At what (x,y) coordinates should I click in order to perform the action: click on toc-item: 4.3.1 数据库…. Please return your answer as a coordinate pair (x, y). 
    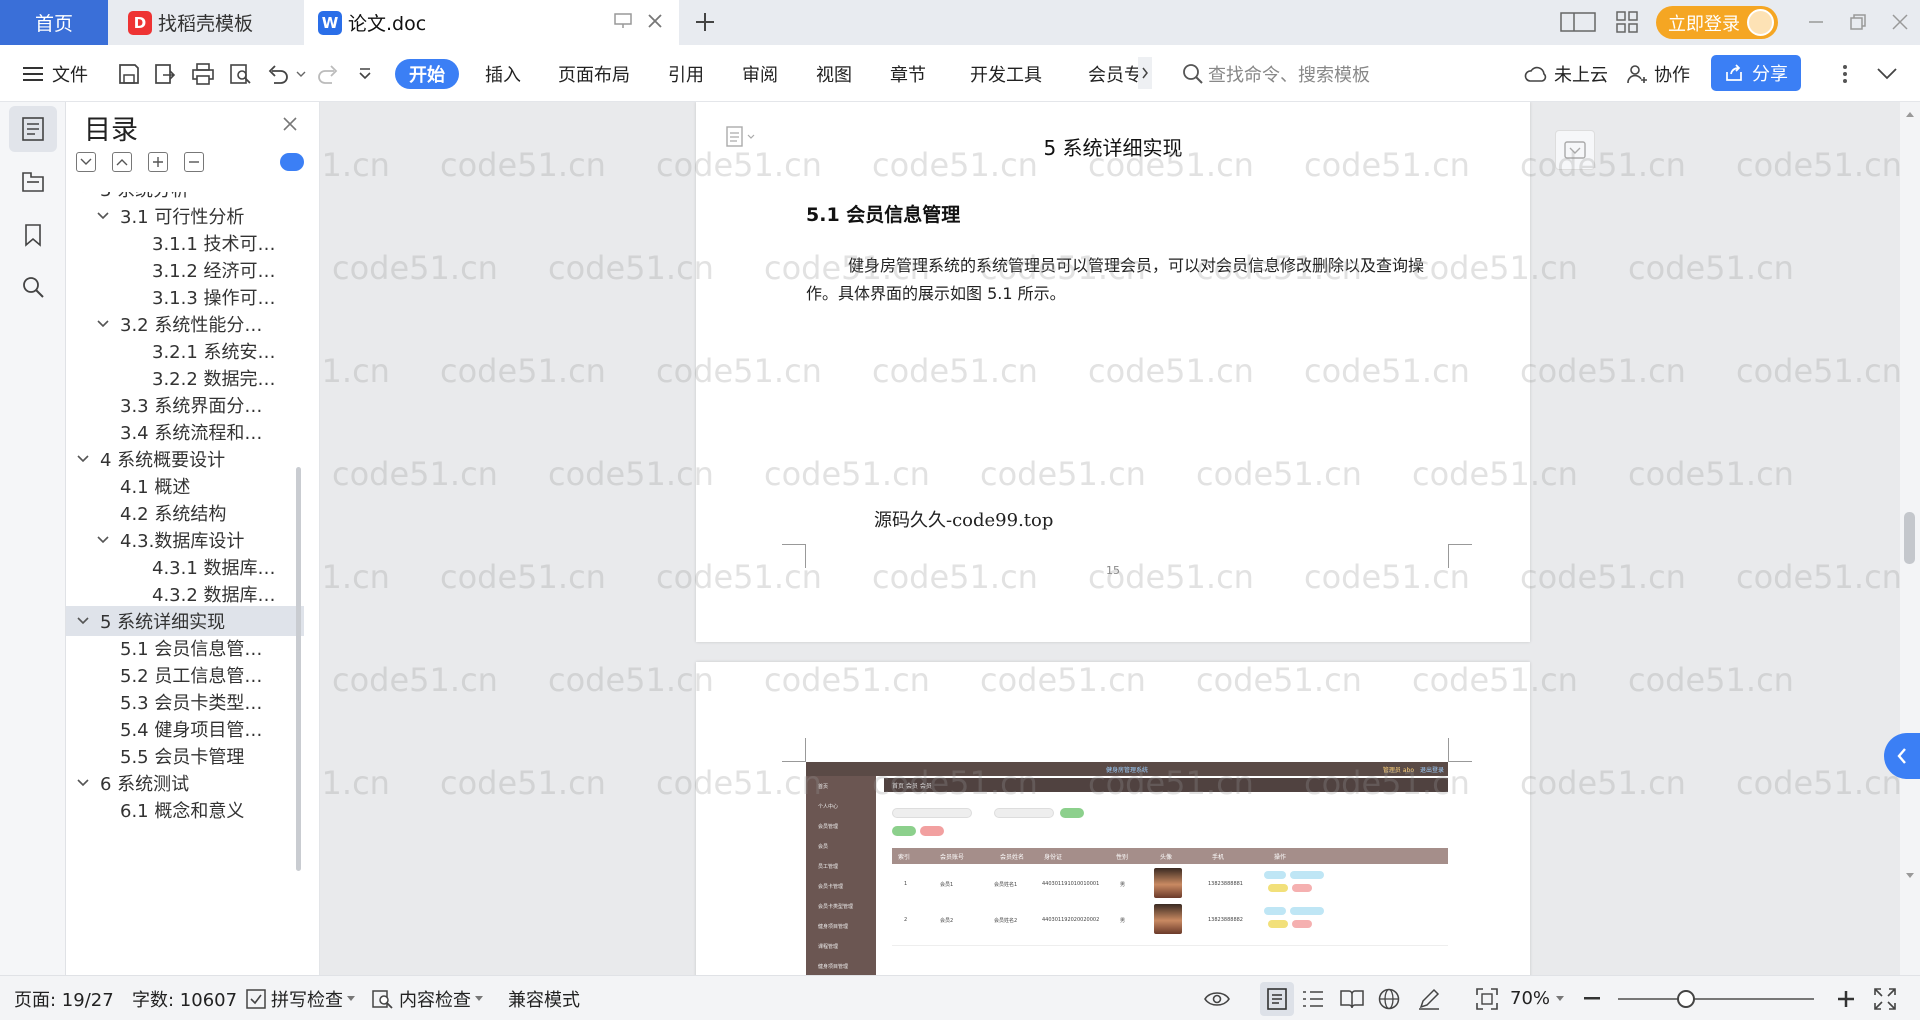
    Looking at the image, I should click on (185, 567).